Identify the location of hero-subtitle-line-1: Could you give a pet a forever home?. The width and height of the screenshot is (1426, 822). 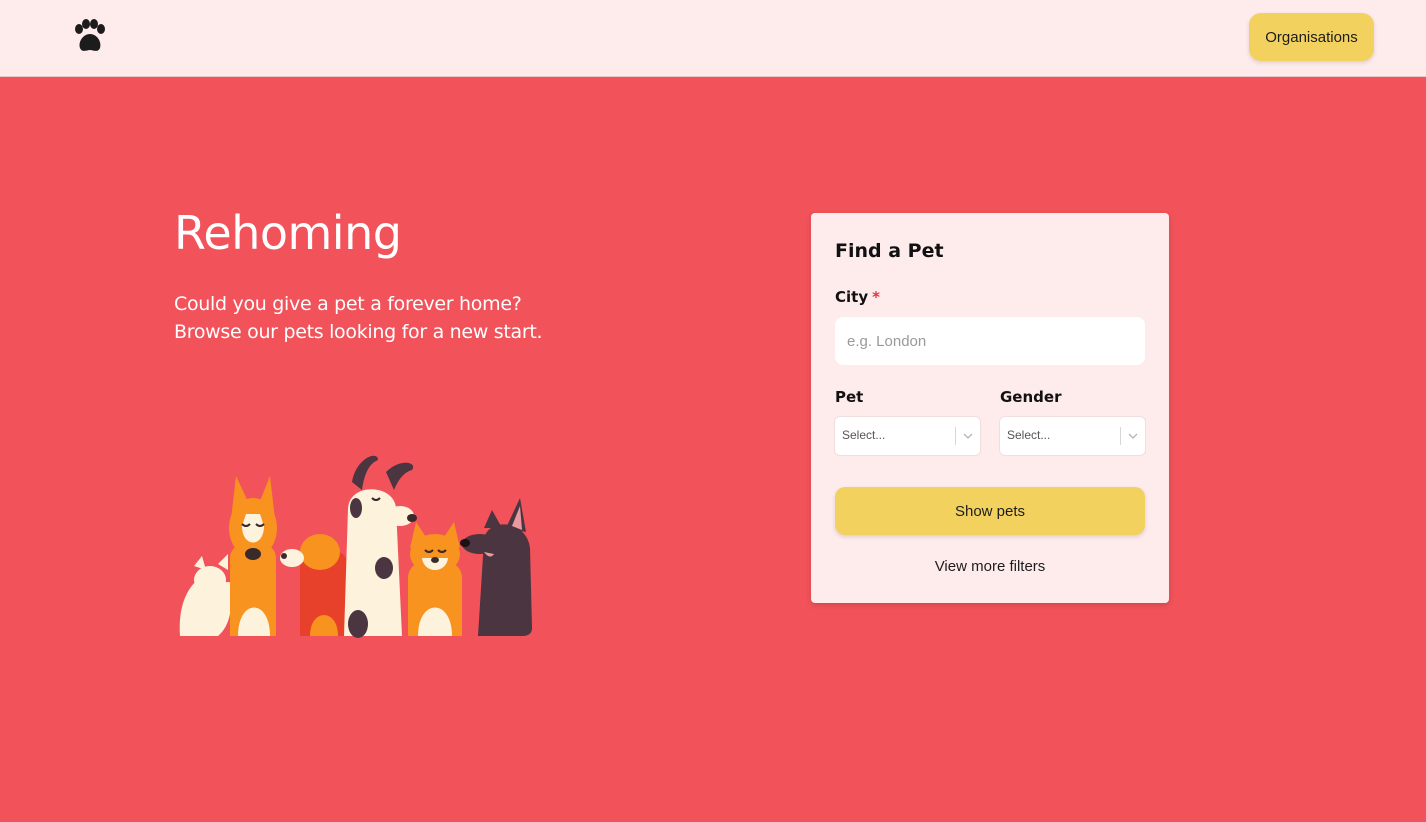
(348, 304).